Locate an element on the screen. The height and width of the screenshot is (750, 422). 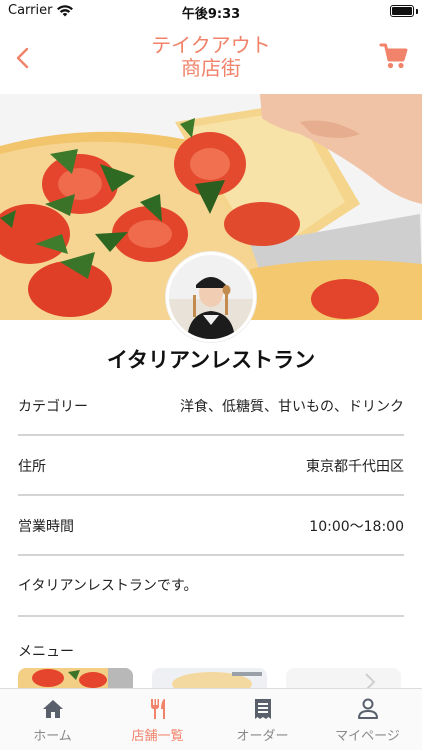
hours-row: 営業時間 10:00〜18:00 is located at coordinates (211, 546).